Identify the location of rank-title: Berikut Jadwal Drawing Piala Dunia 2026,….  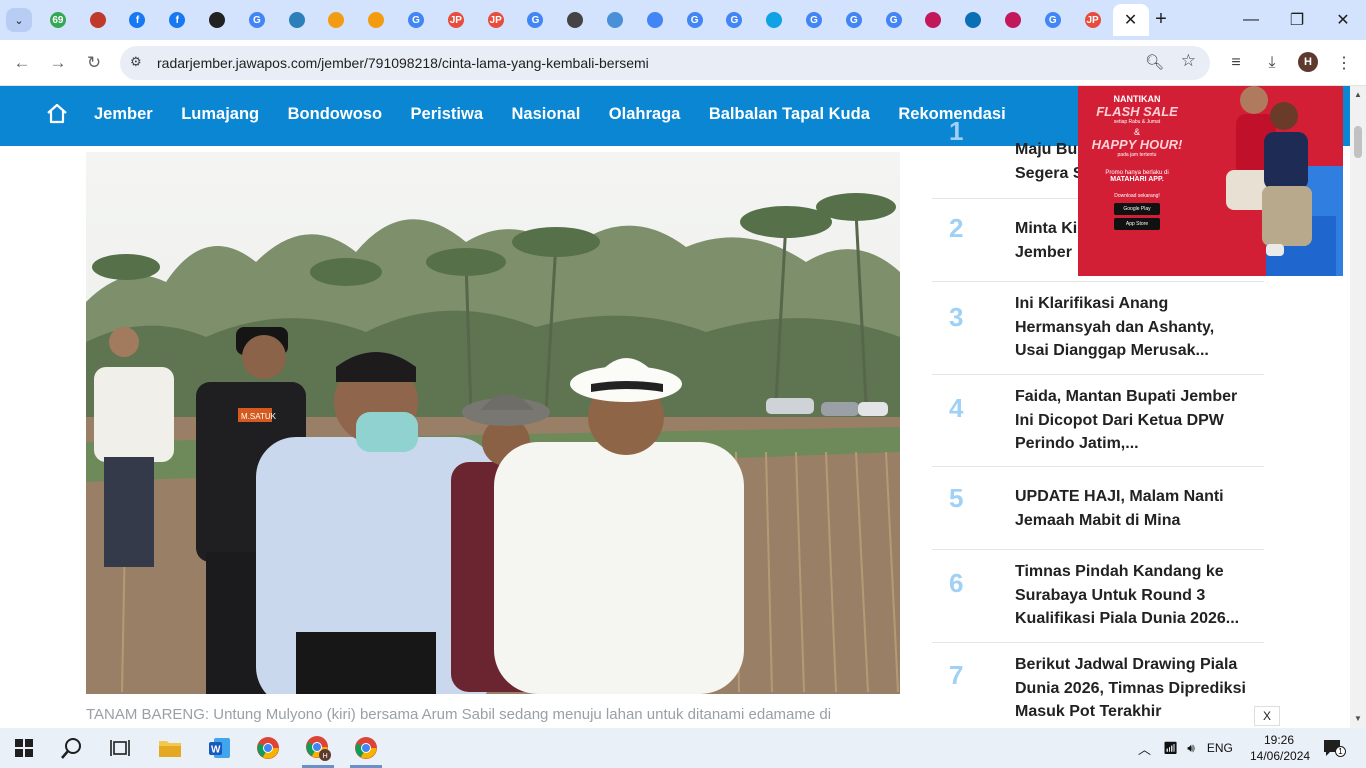
(1133, 688).